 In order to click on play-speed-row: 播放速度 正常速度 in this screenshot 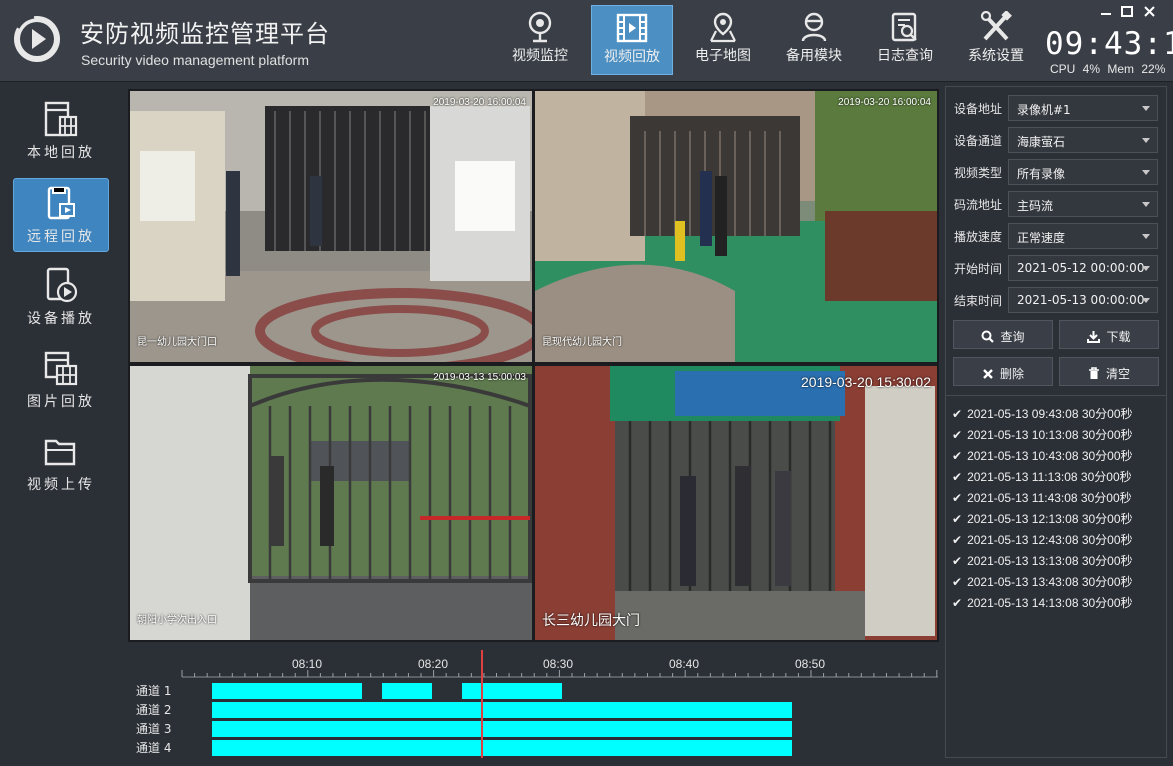, I will do `click(1056, 236)`.